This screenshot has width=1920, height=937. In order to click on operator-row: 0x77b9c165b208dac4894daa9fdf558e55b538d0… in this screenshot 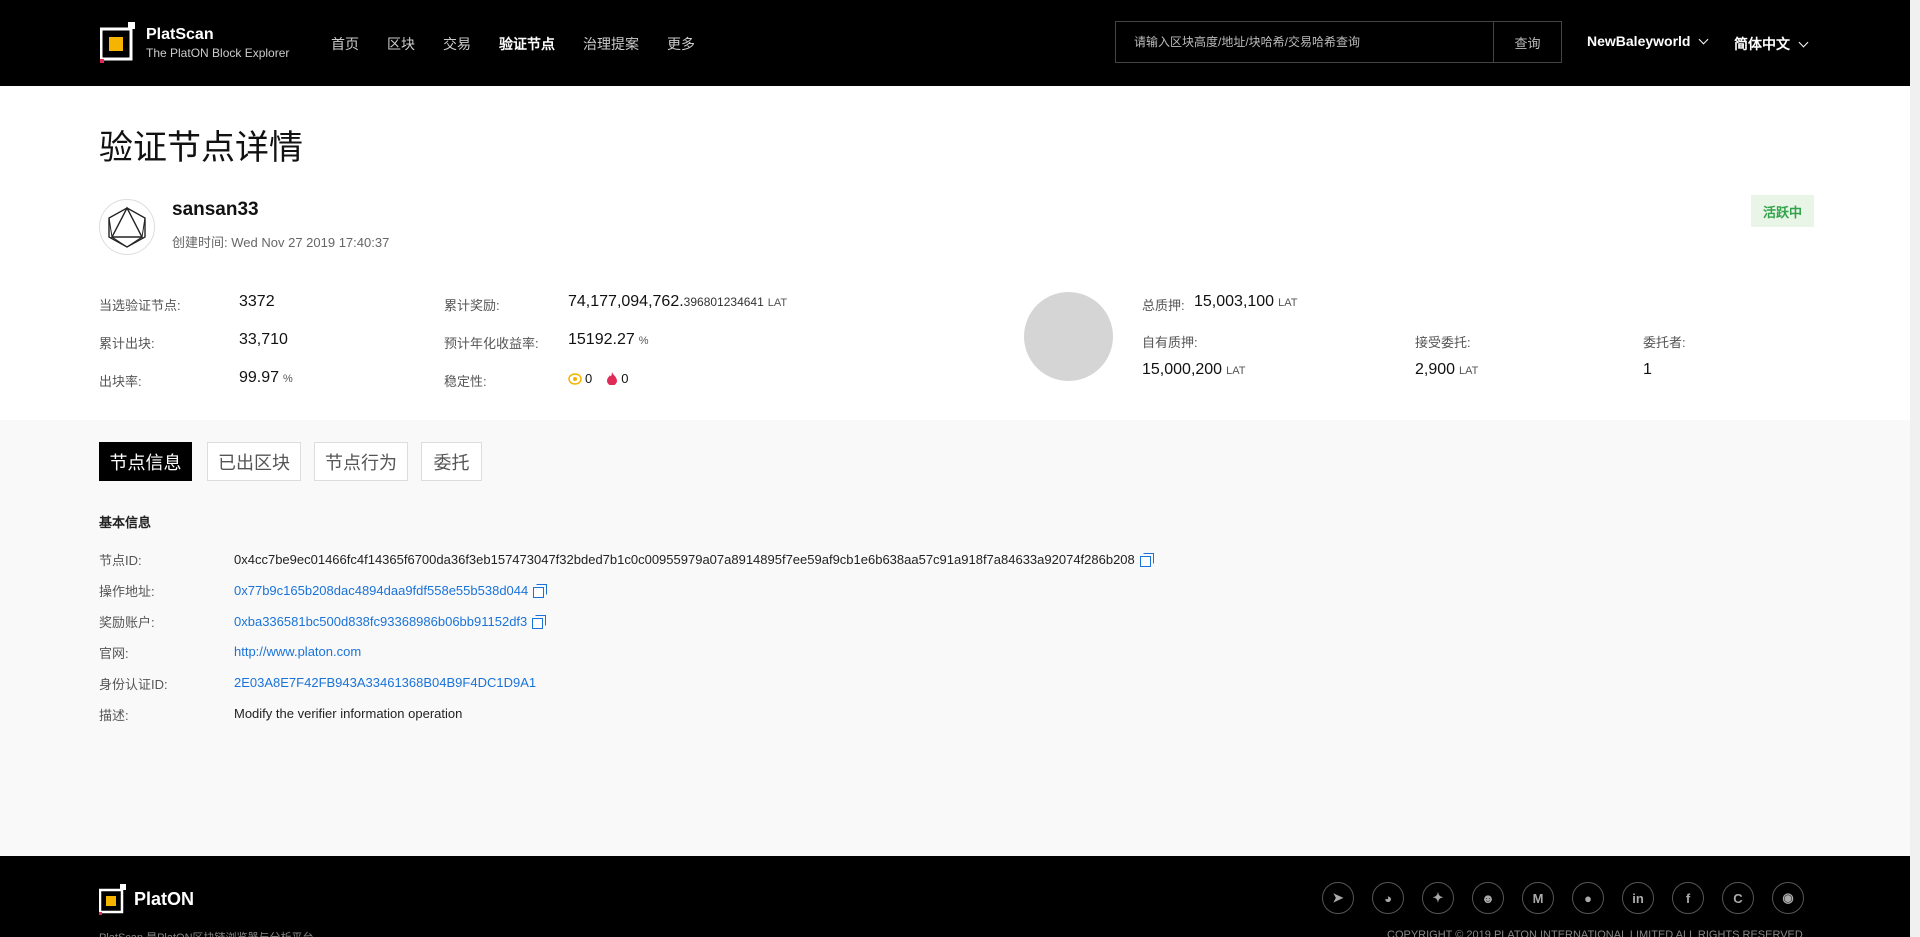, I will do `click(391, 590)`.